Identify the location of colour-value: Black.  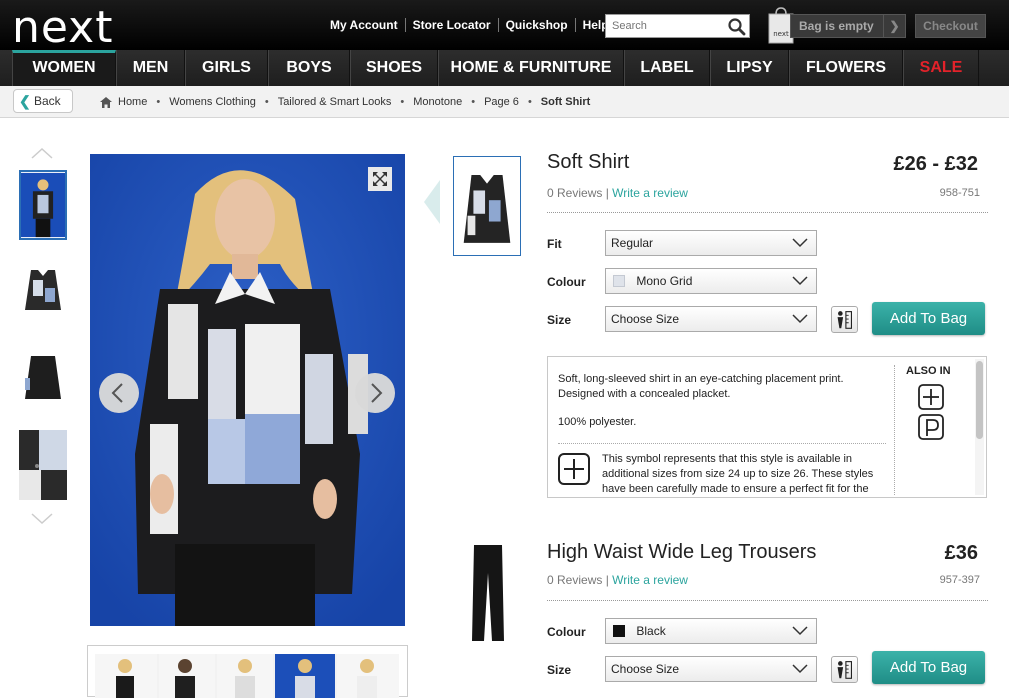
(651, 631).